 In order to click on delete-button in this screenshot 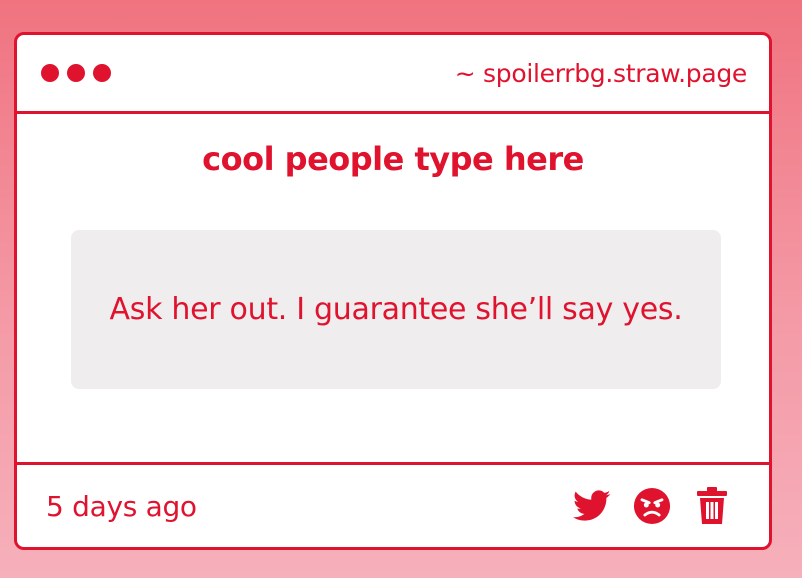, I will do `click(712, 506)`.